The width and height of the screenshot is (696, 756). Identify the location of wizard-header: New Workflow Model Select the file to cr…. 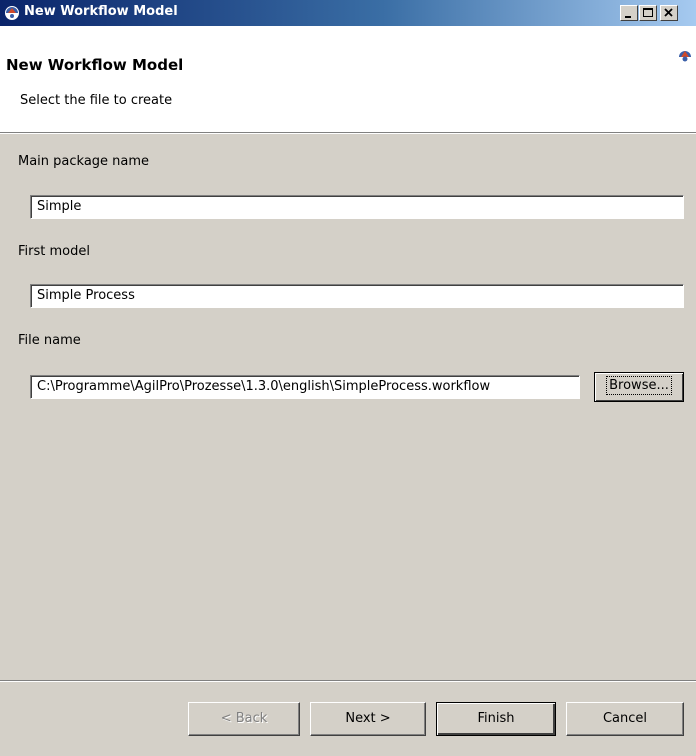
(348, 79).